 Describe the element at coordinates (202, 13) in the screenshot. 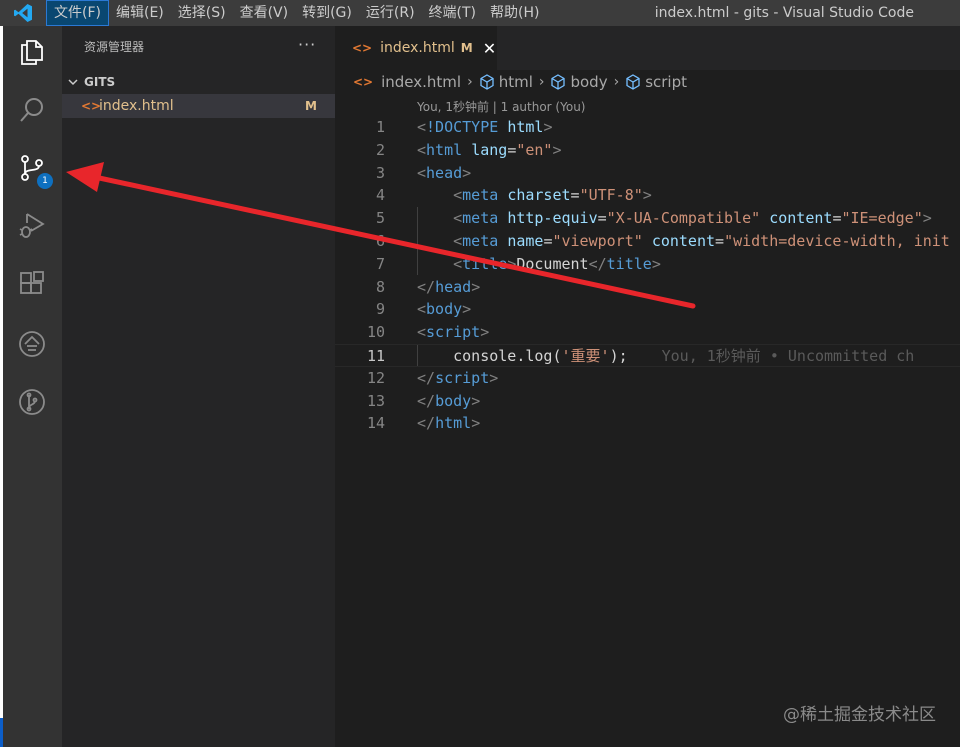

I see `menu-item: 选择(S)` at that location.